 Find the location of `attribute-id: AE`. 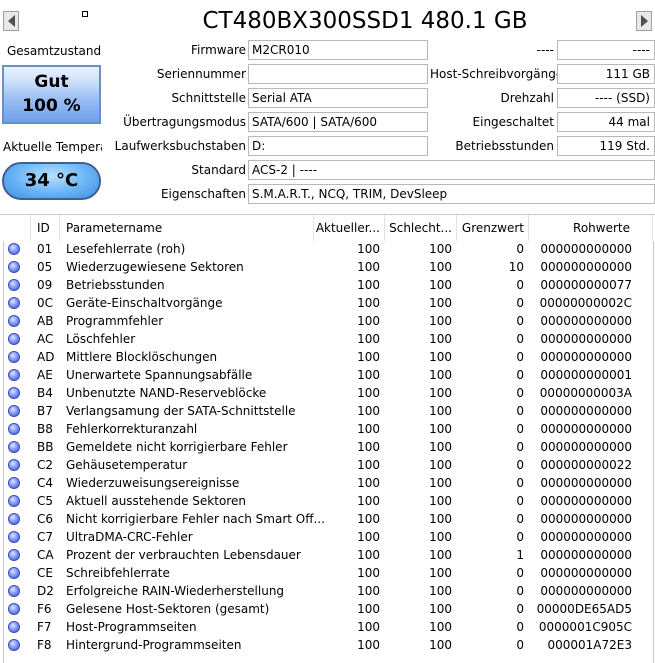

attribute-id: AE is located at coordinates (45, 375).